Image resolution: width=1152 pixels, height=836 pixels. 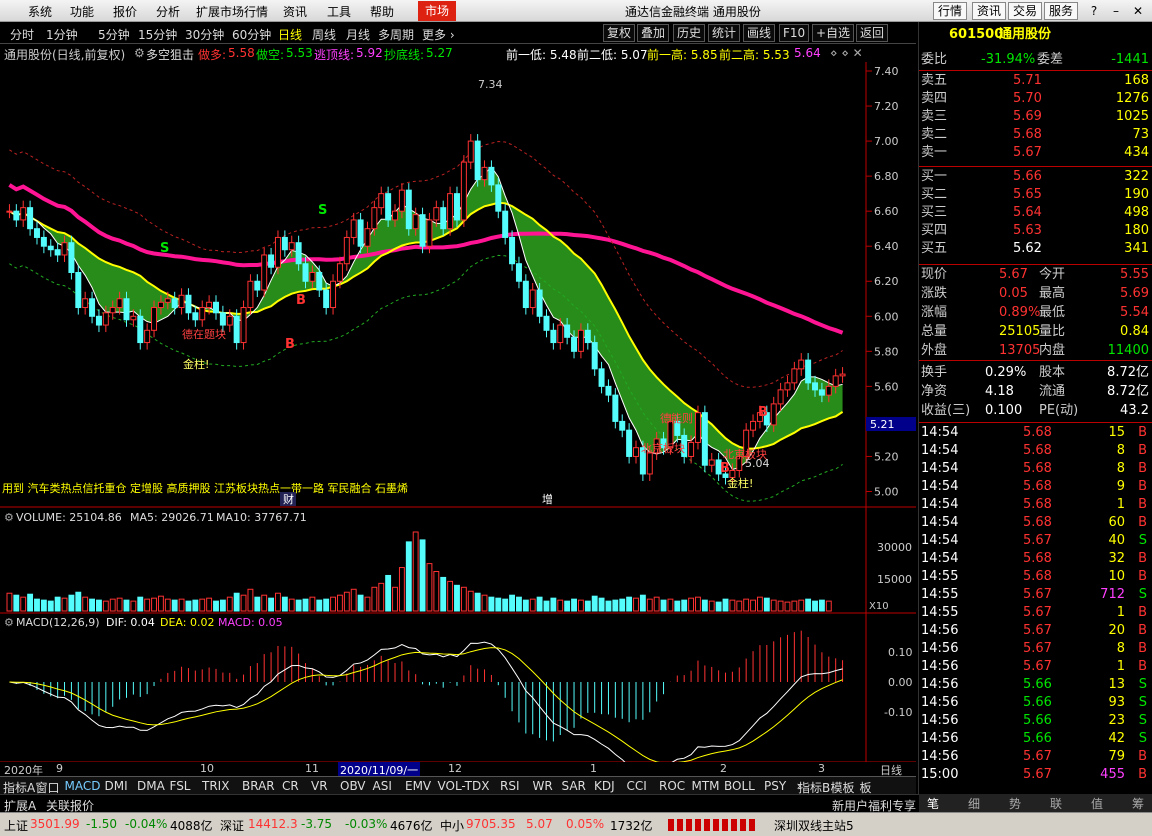 I want to click on stat-label-2: 量比, so click(x=1052, y=331).